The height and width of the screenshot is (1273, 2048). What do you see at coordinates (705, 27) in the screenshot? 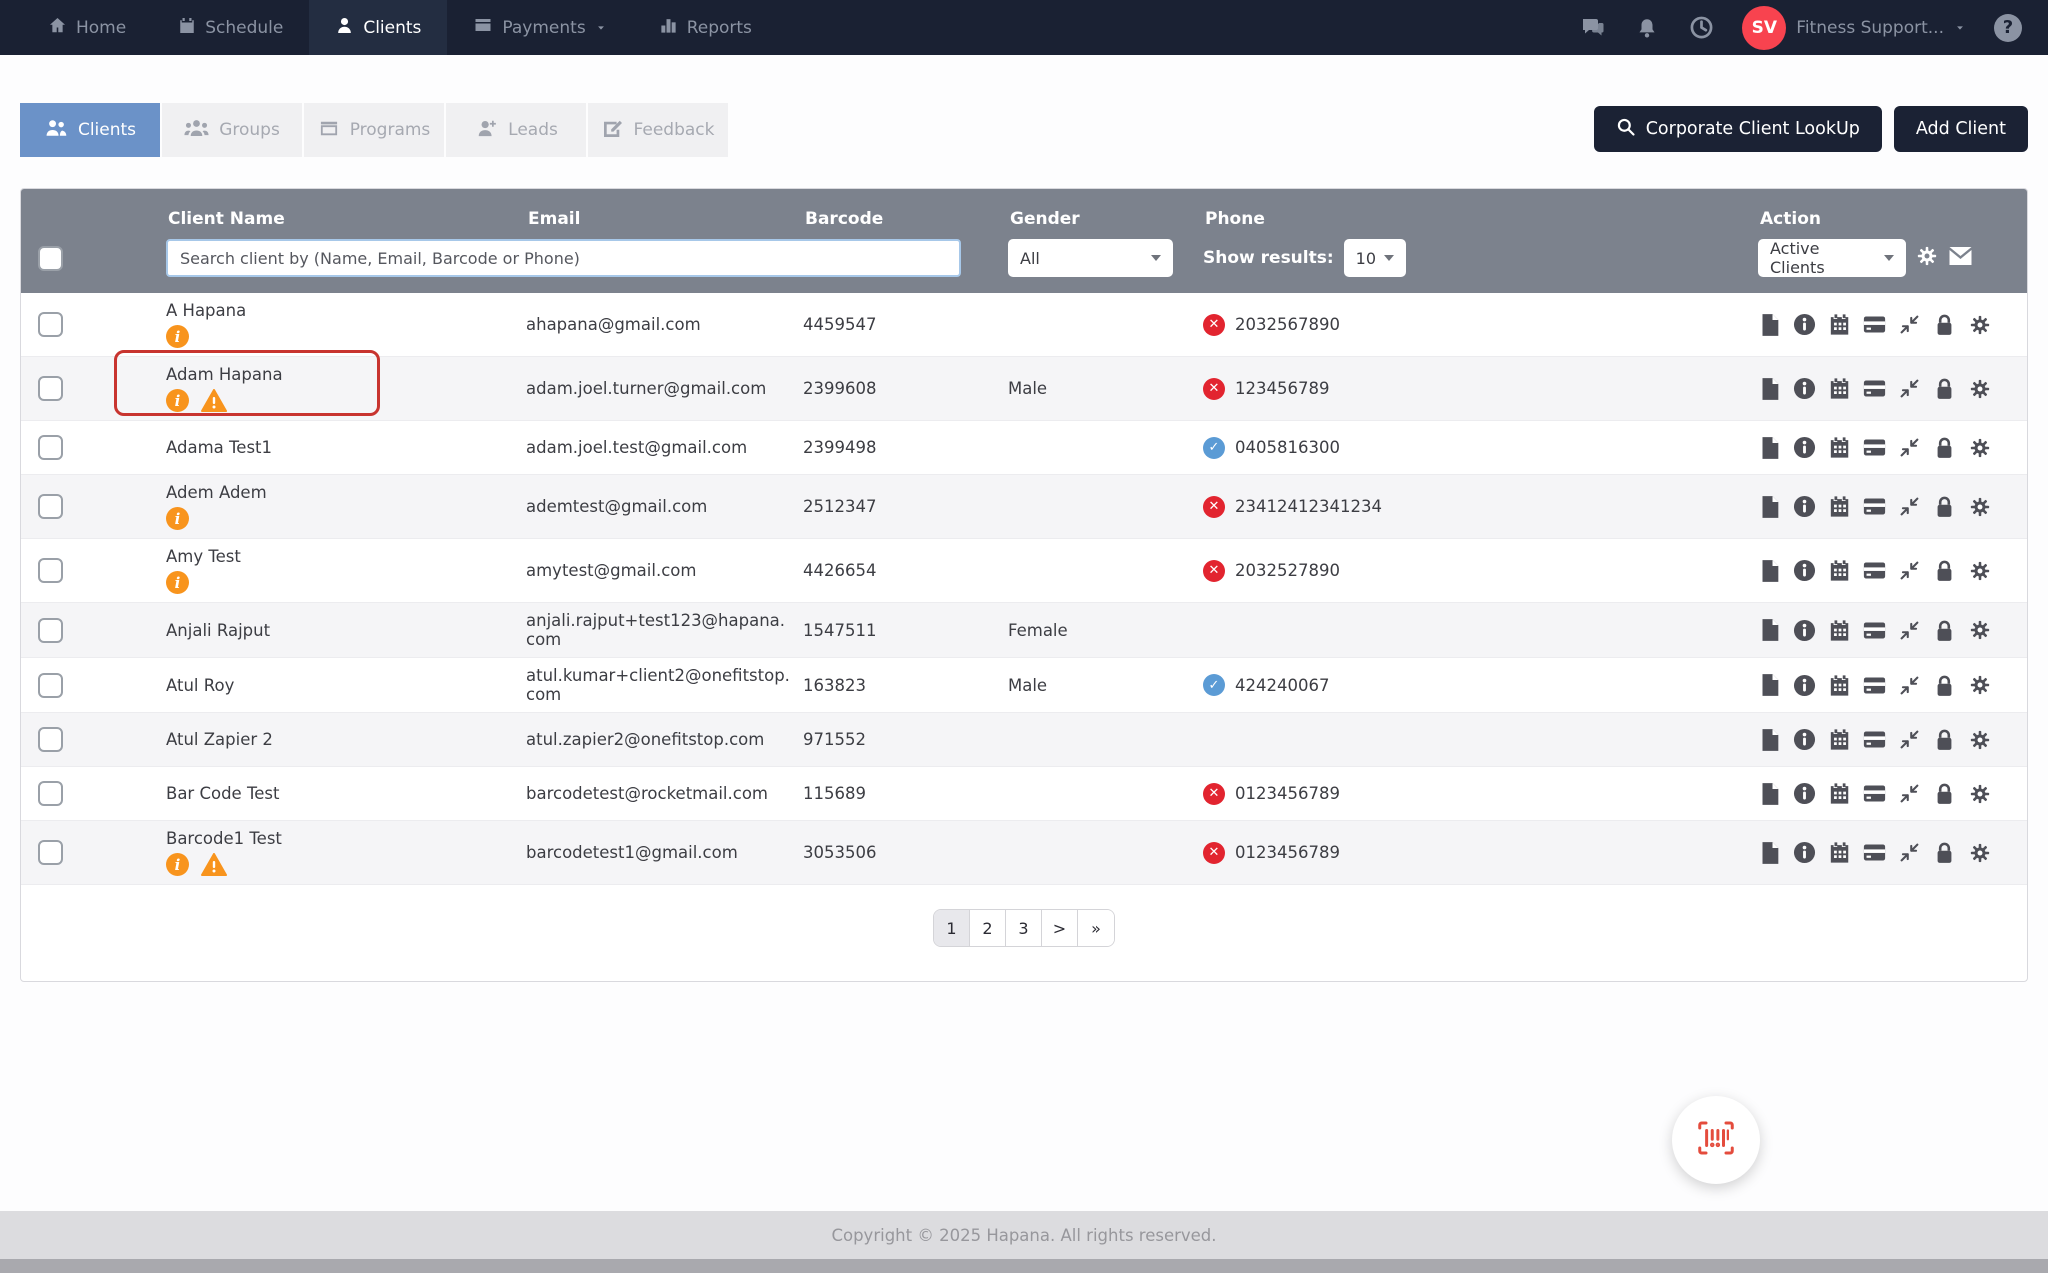
I see `nav-item-reports: Reports` at bounding box center [705, 27].